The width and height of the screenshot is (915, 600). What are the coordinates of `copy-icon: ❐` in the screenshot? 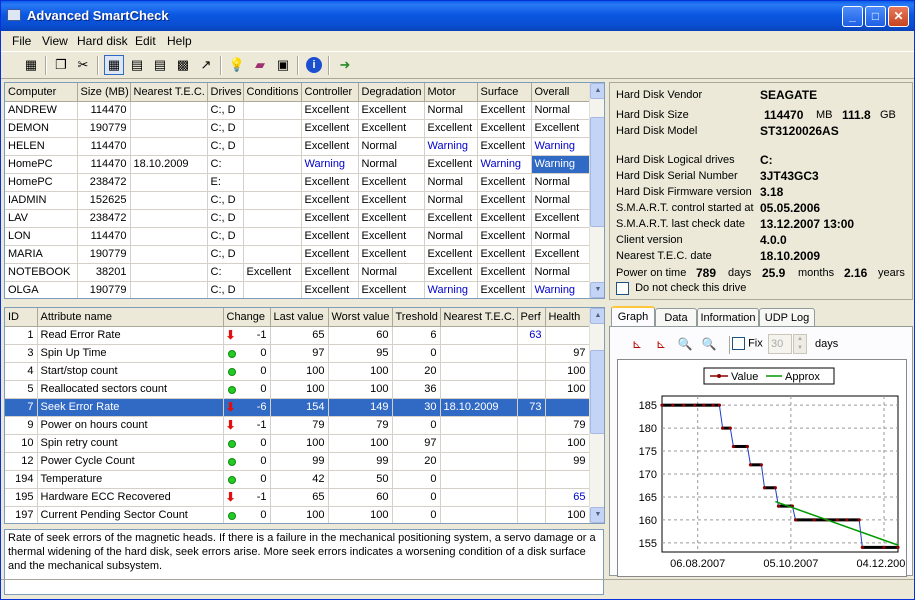 It's located at (61, 65).